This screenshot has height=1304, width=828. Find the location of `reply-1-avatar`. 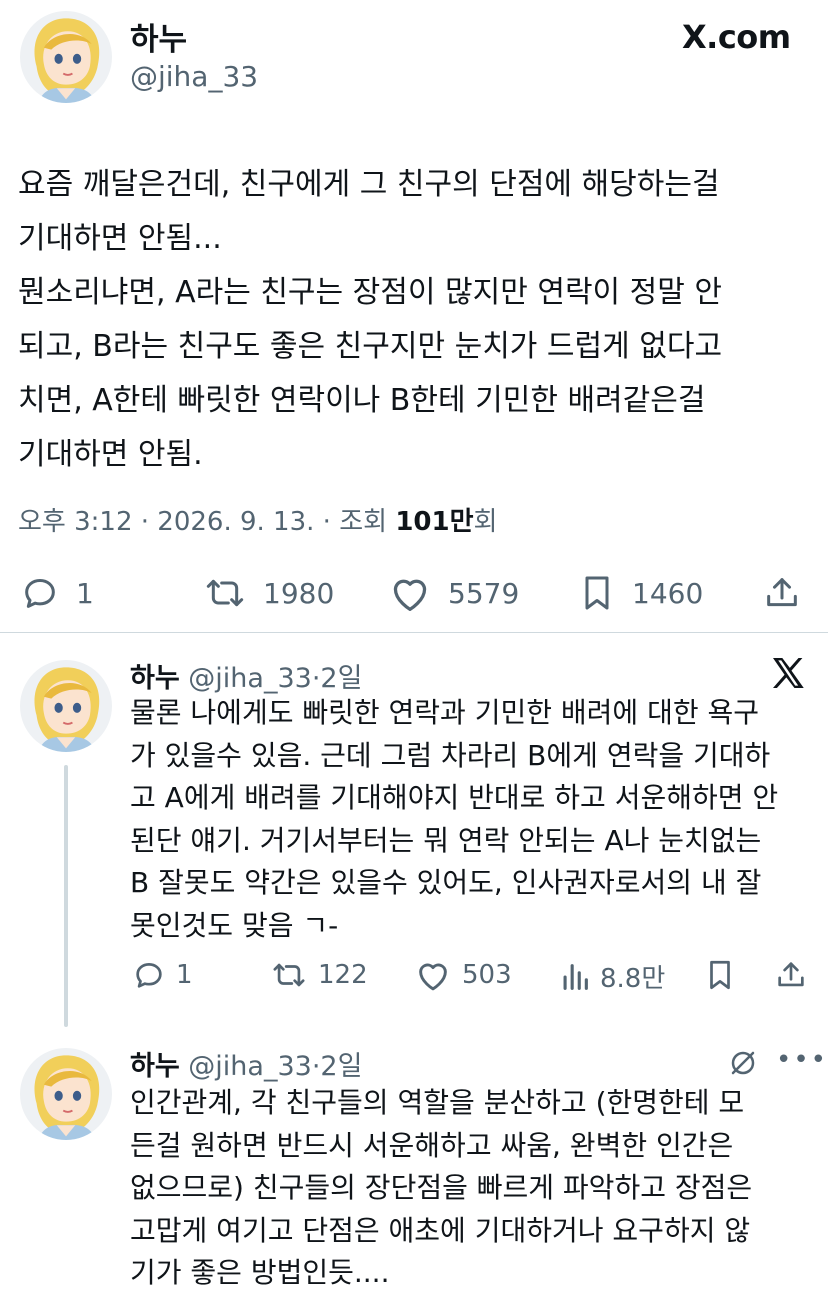

reply-1-avatar is located at coordinates (66, 706).